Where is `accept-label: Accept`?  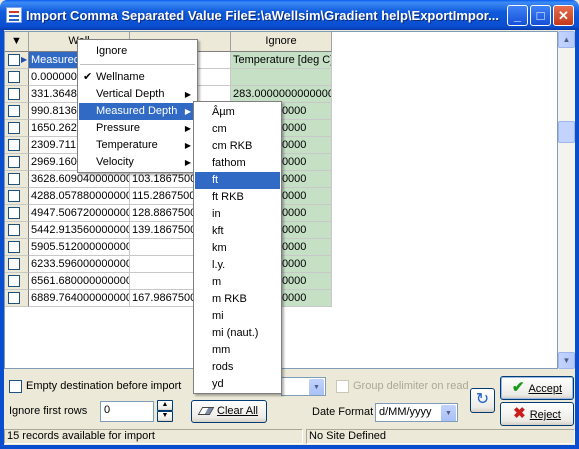 accept-label: Accept is located at coordinates (545, 389).